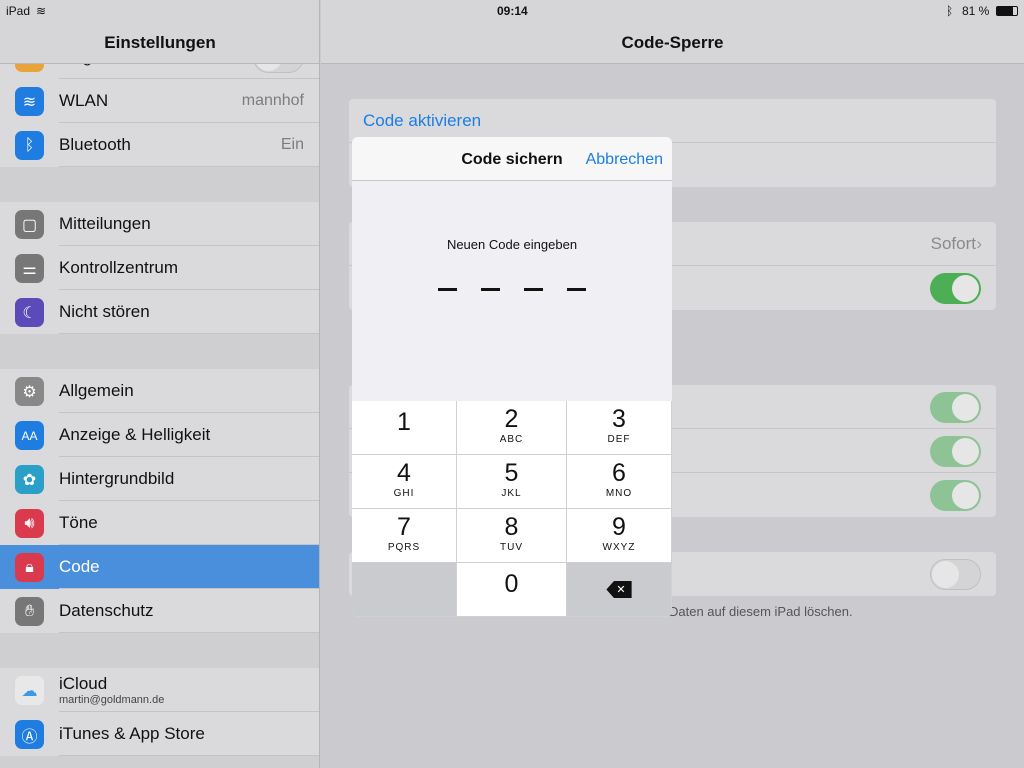 The width and height of the screenshot is (1024, 768). Describe the element at coordinates (18, 11) in the screenshot. I see `device-label: iPad` at that location.